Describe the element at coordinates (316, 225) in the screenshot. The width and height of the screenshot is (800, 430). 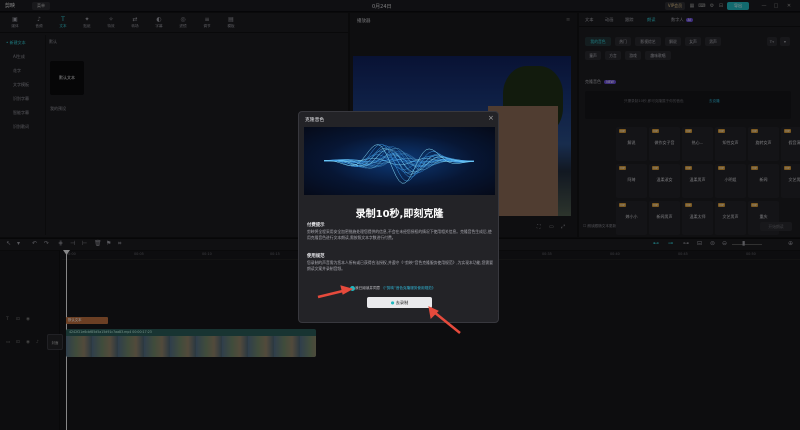
I see `fee-notice-title: 付费提示` at that location.